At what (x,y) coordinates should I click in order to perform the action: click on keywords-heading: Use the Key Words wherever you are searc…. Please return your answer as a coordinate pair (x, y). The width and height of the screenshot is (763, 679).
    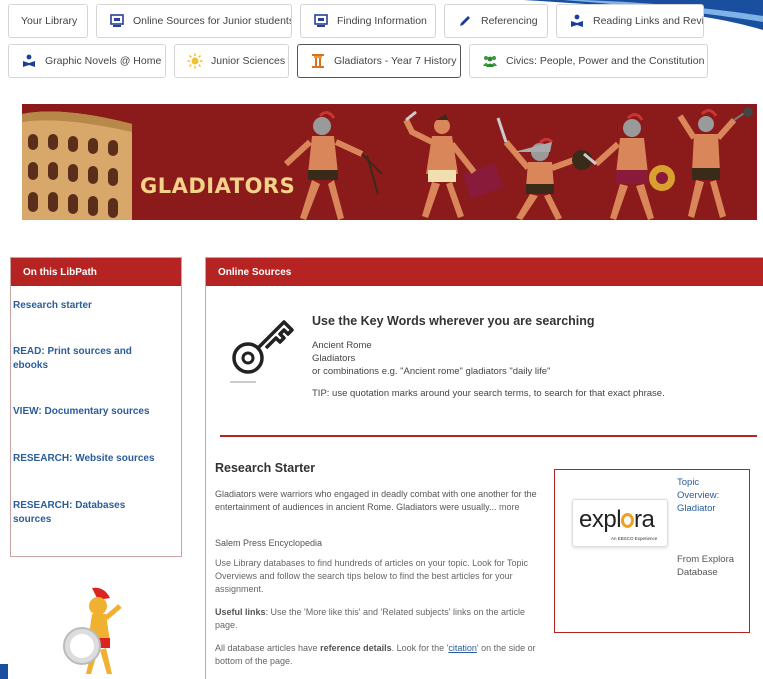
    Looking at the image, I should click on (453, 321).